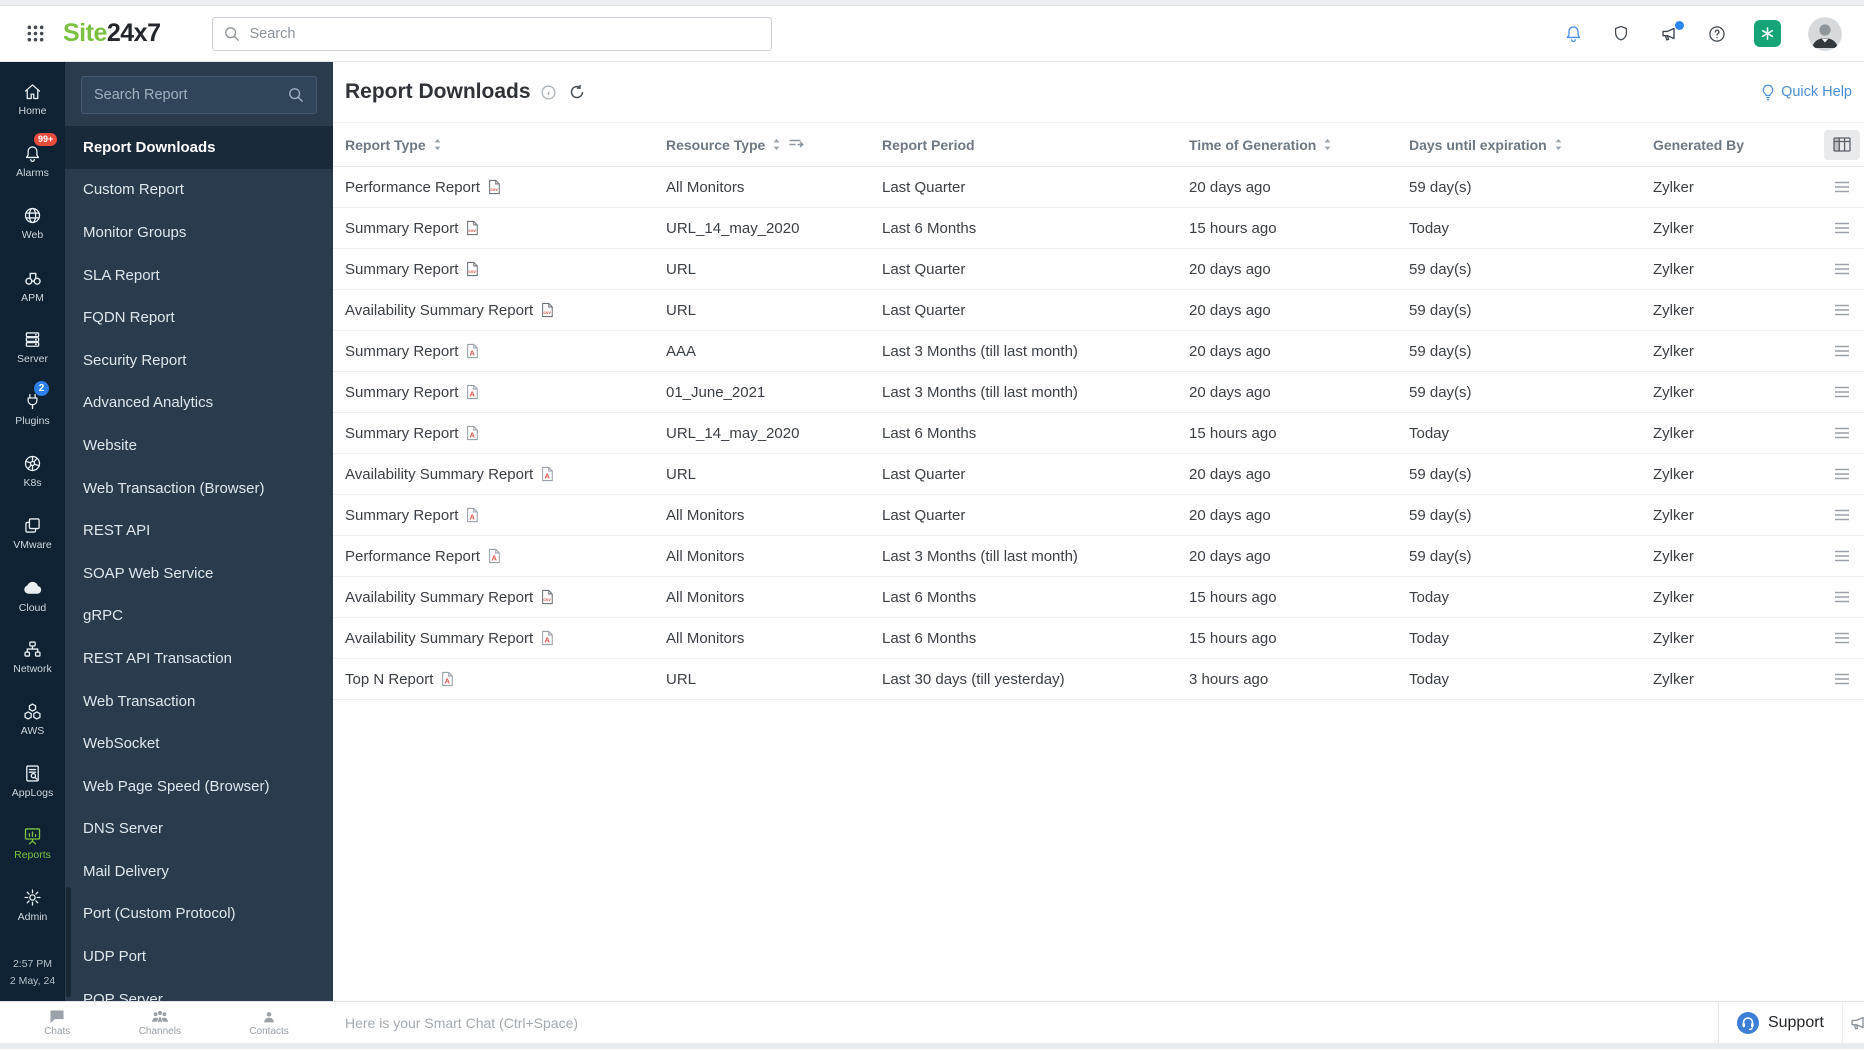  I want to click on sidebar-item-mail-delivery: Mail Delivery, so click(199, 871).